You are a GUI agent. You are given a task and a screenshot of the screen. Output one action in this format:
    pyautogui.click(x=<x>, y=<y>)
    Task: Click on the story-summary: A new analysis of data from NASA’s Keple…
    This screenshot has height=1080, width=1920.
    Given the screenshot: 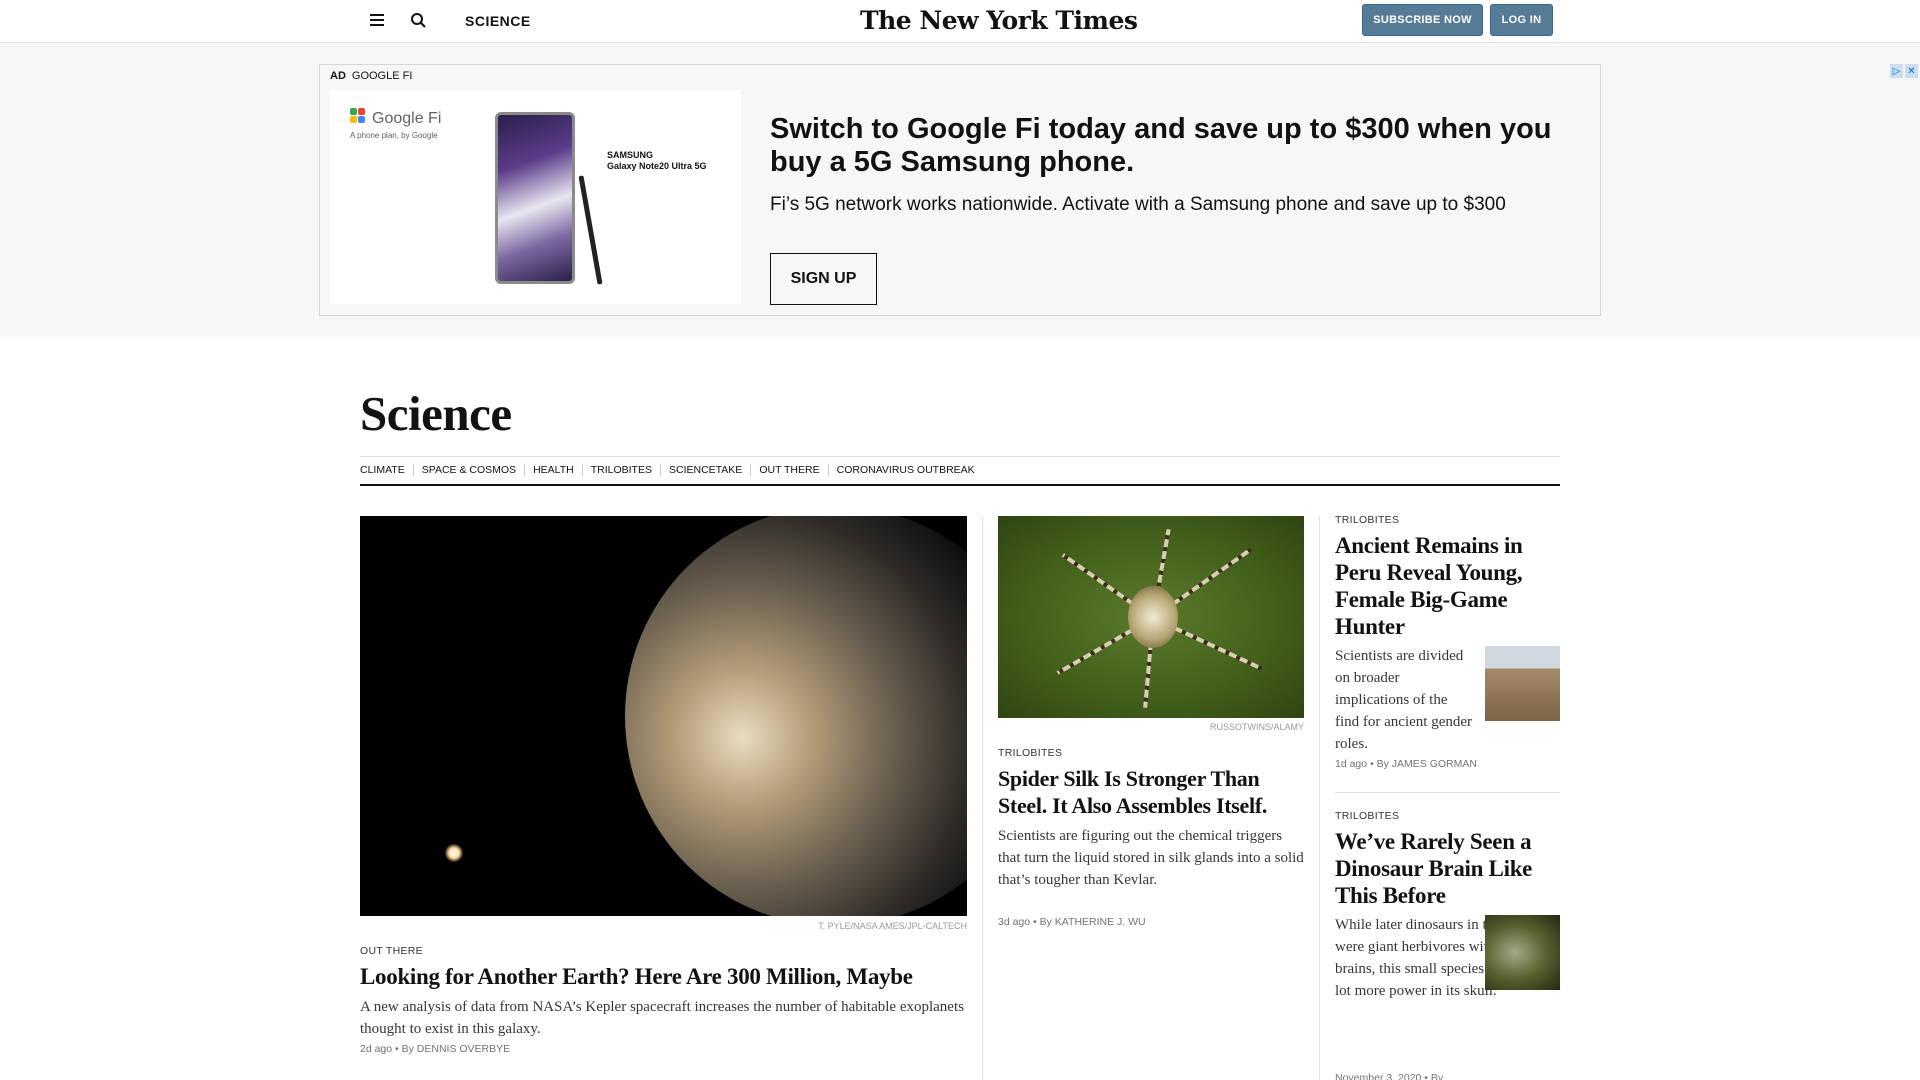 What is the action you would take?
    pyautogui.click(x=662, y=1018)
    